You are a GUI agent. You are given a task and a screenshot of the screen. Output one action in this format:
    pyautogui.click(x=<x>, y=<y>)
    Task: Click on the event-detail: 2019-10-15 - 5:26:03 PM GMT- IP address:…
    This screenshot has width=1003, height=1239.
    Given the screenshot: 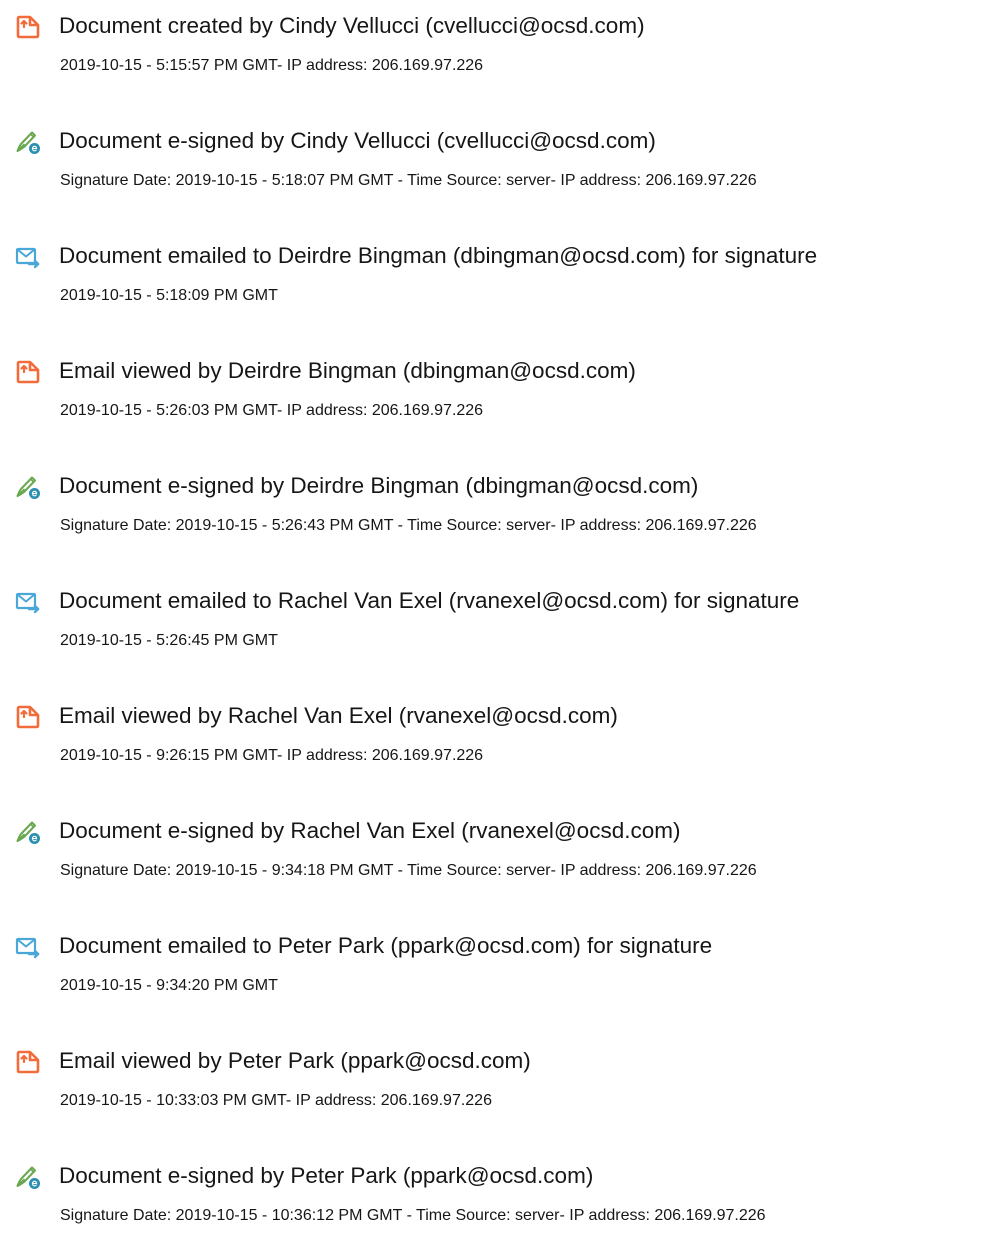 What is the action you would take?
    pyautogui.click(x=272, y=410)
    